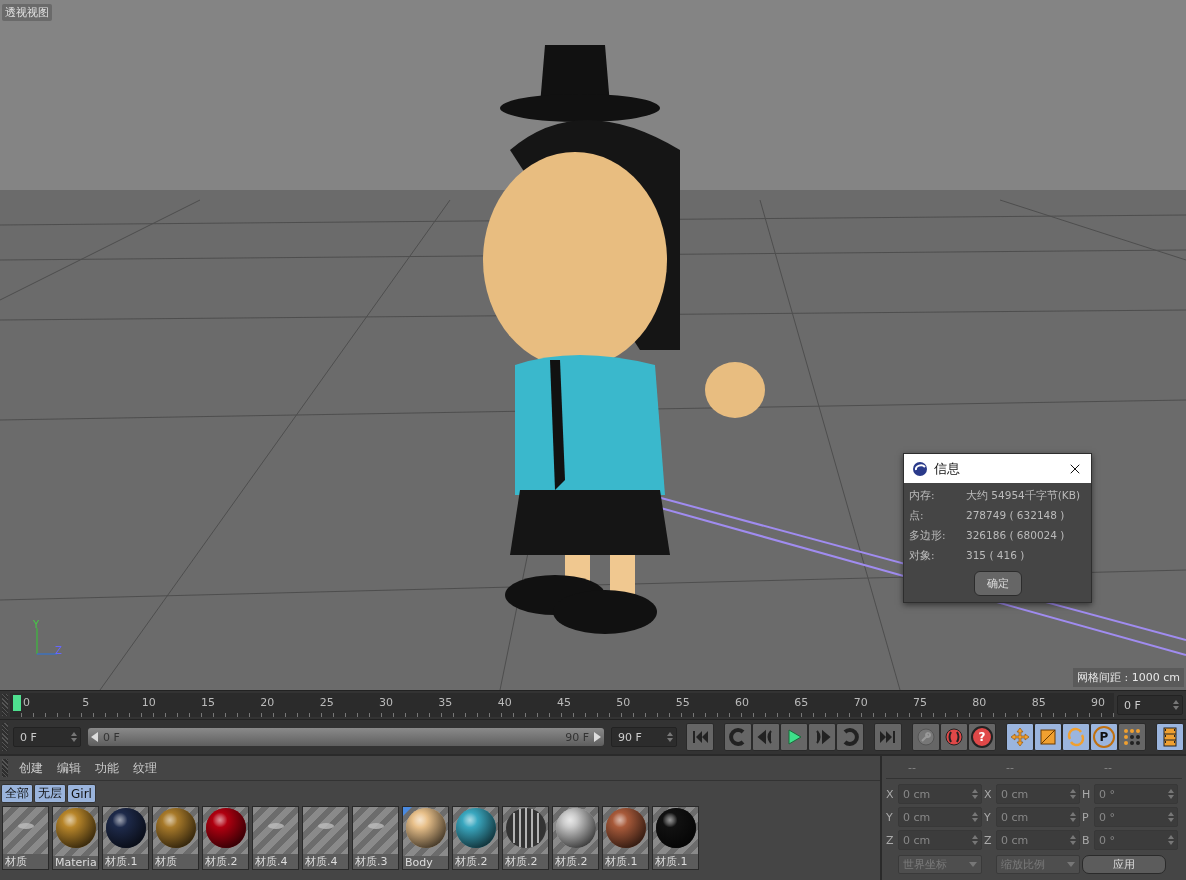  I want to click on tick-label: 90, so click(1098, 702).